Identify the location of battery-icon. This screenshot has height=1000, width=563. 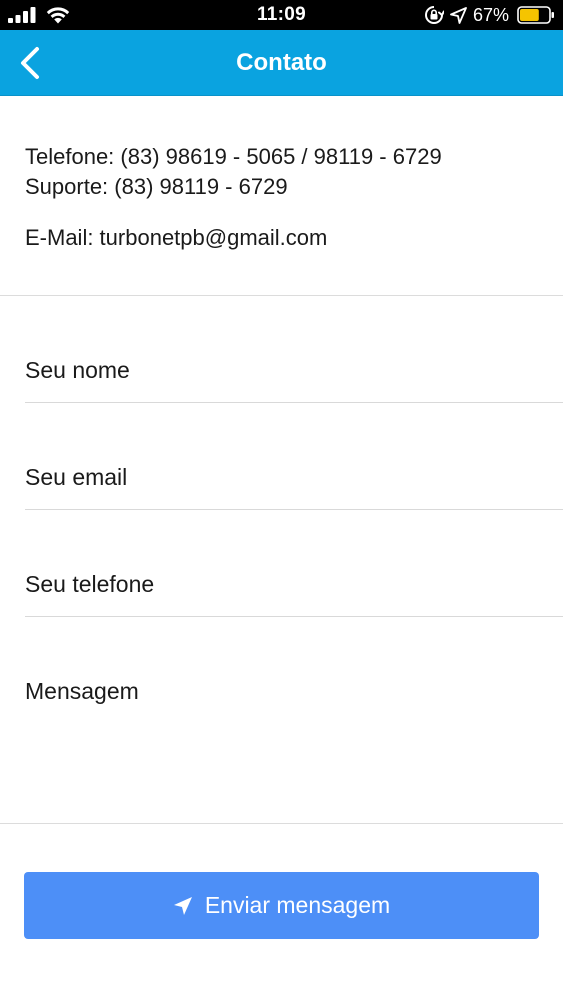
(535, 15).